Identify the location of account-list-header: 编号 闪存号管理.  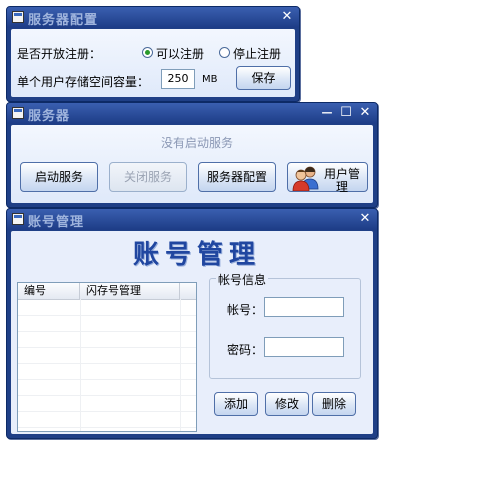
(107, 291).